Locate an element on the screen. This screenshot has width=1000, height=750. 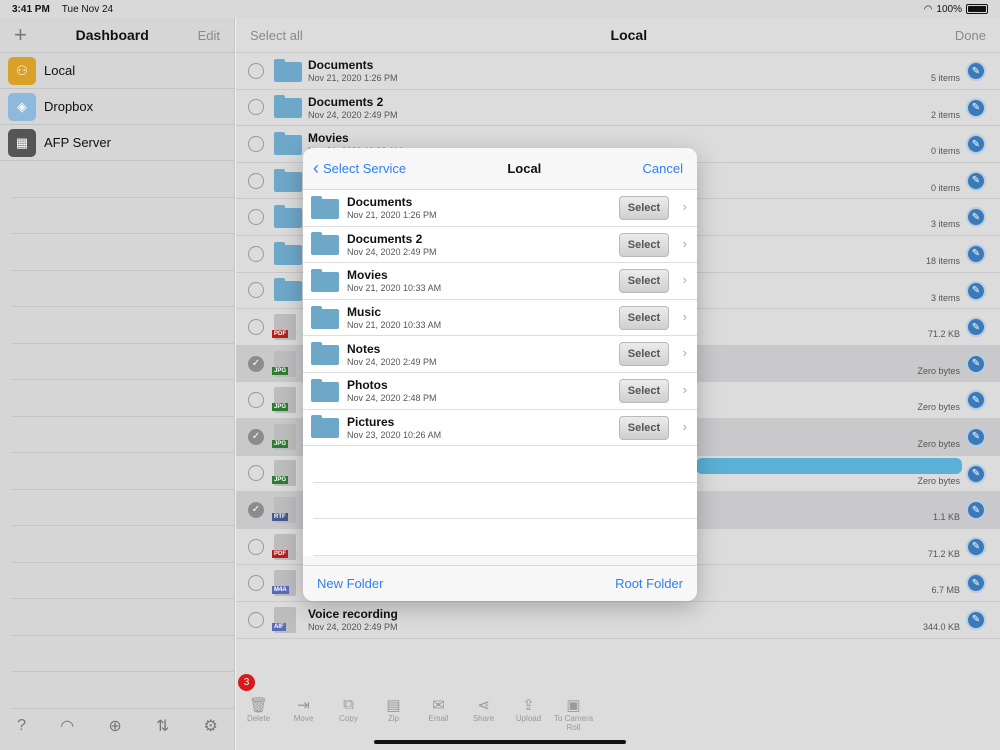
move-button: ⇥ Move is located at coordinates (303, 714).